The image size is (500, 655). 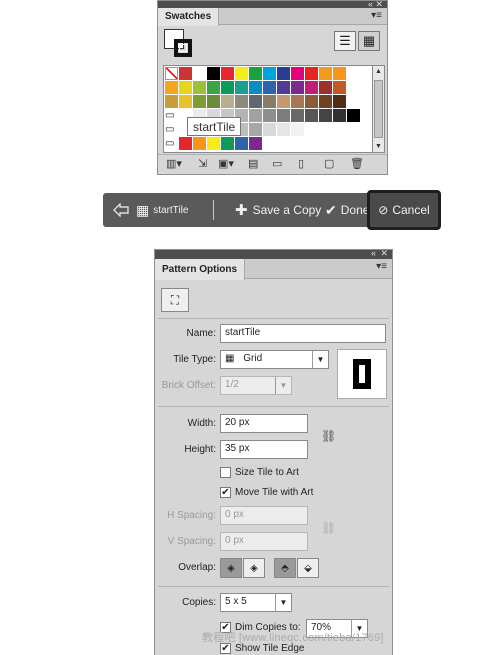 I want to click on pattern-layer-breadcrumb: ▦ startTile, so click(x=162, y=210).